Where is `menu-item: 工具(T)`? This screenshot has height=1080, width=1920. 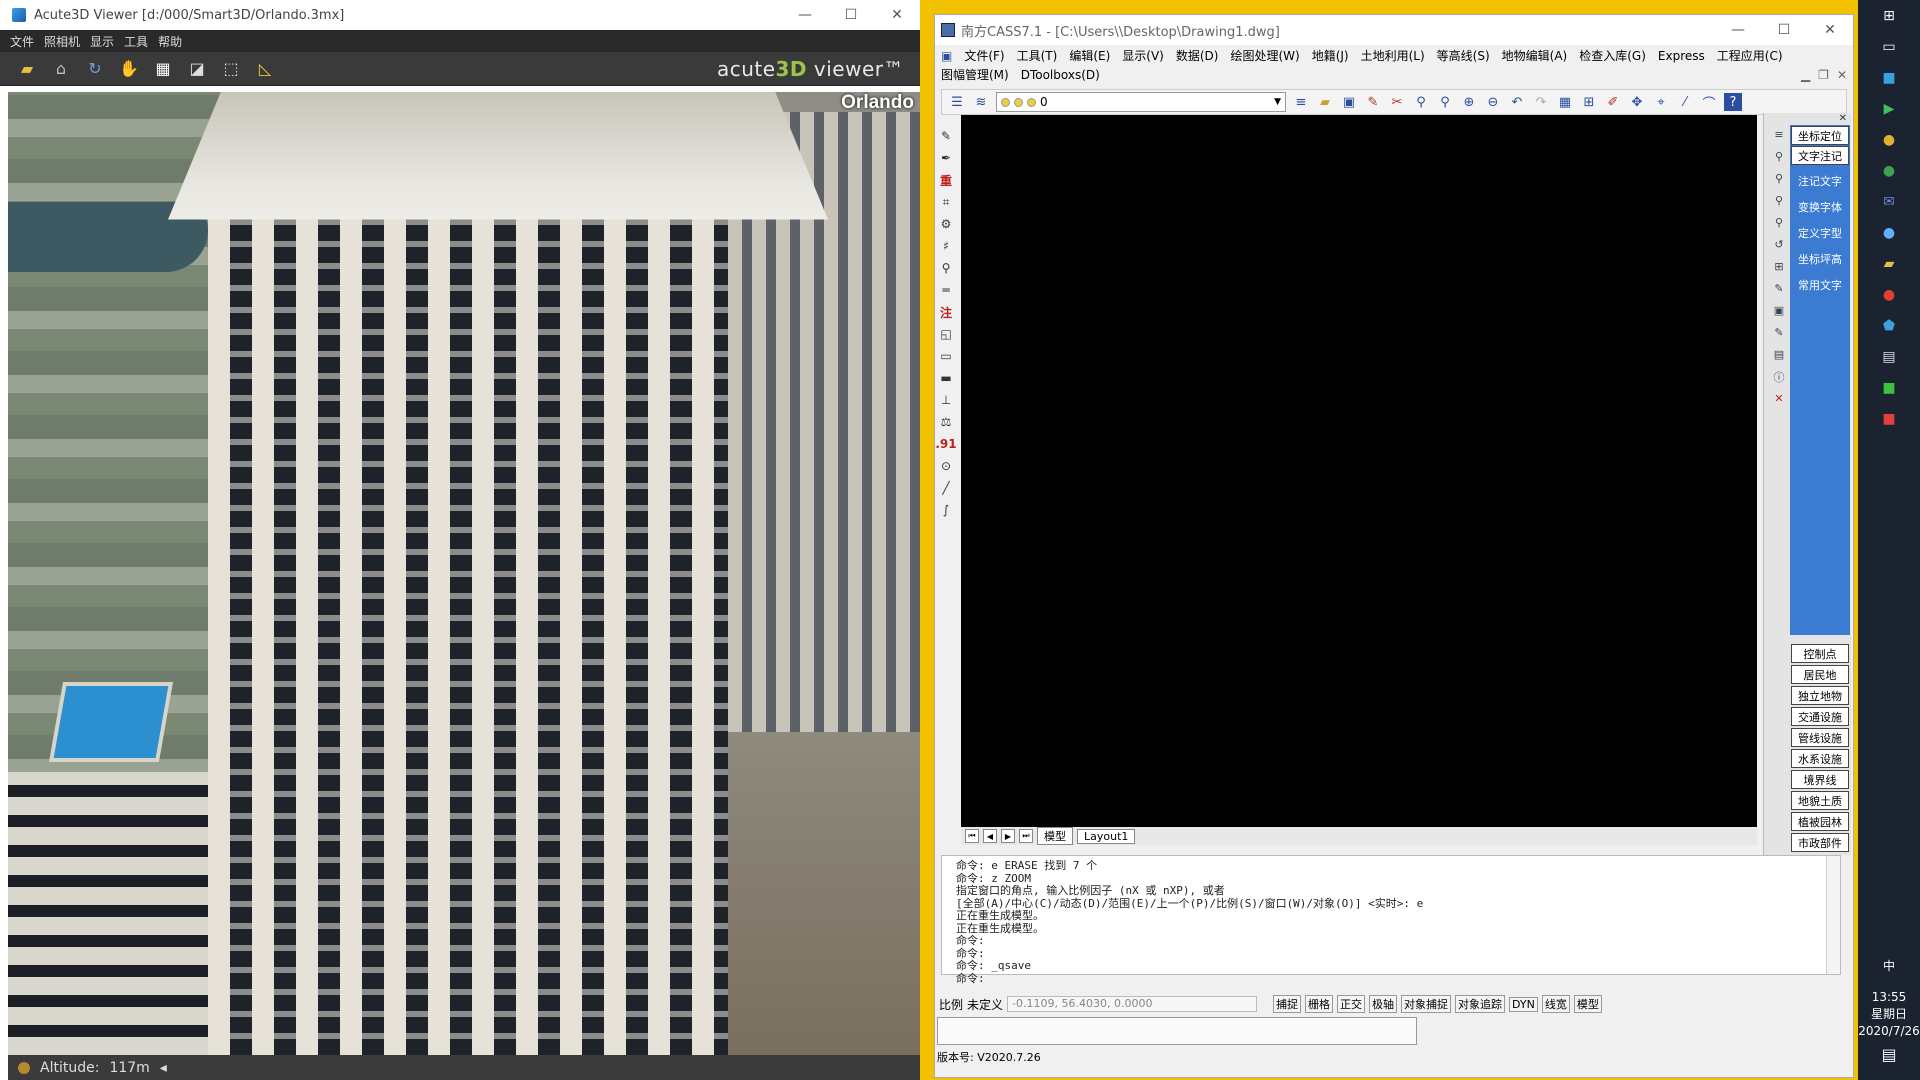 menu-item: 工具(T) is located at coordinates (1037, 56).